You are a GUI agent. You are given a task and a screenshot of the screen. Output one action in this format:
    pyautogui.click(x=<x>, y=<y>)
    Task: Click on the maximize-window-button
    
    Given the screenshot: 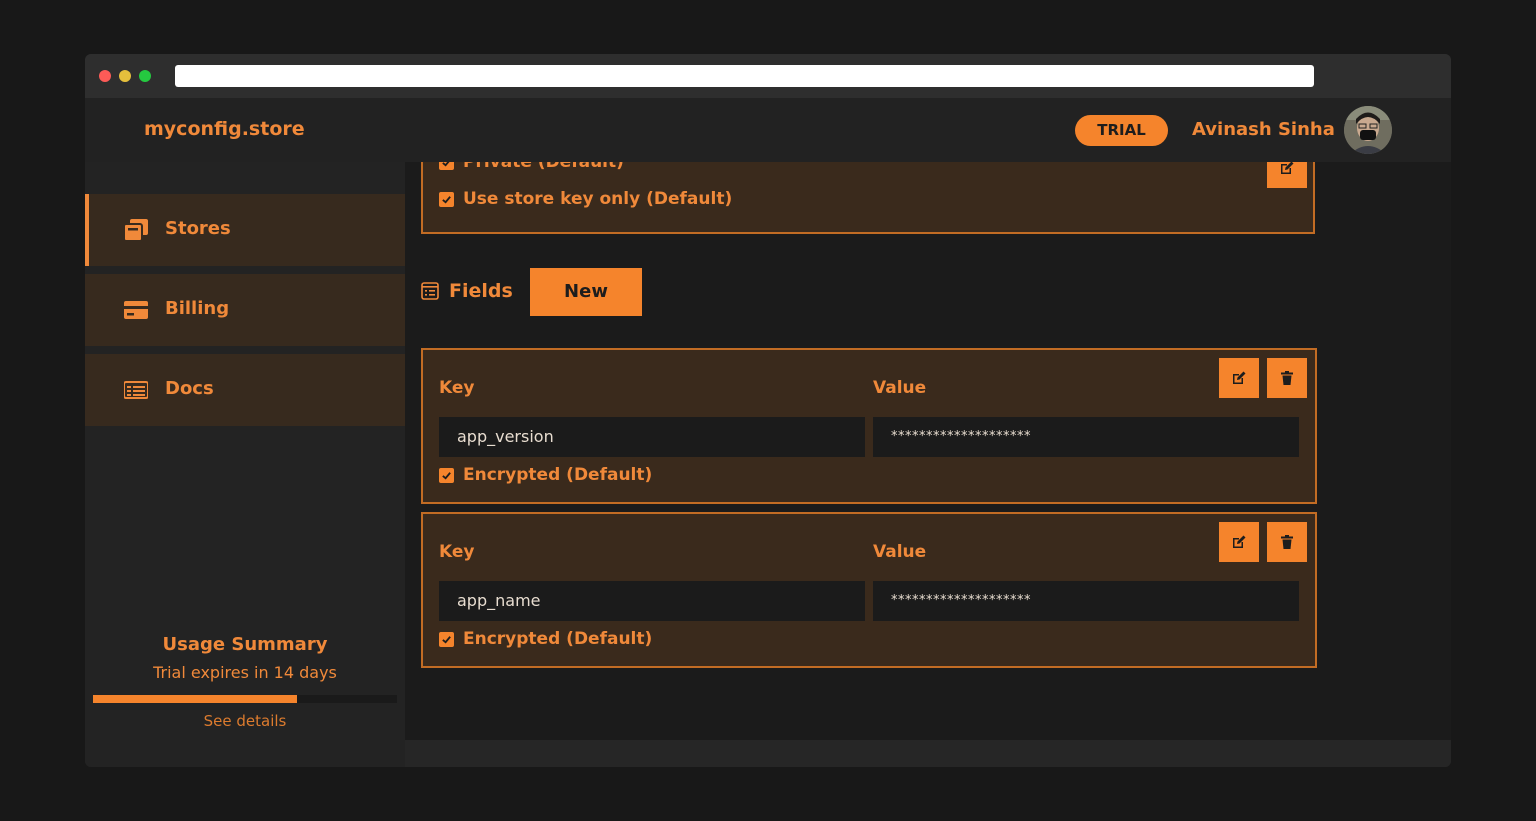 What is the action you would take?
    pyautogui.click(x=145, y=76)
    